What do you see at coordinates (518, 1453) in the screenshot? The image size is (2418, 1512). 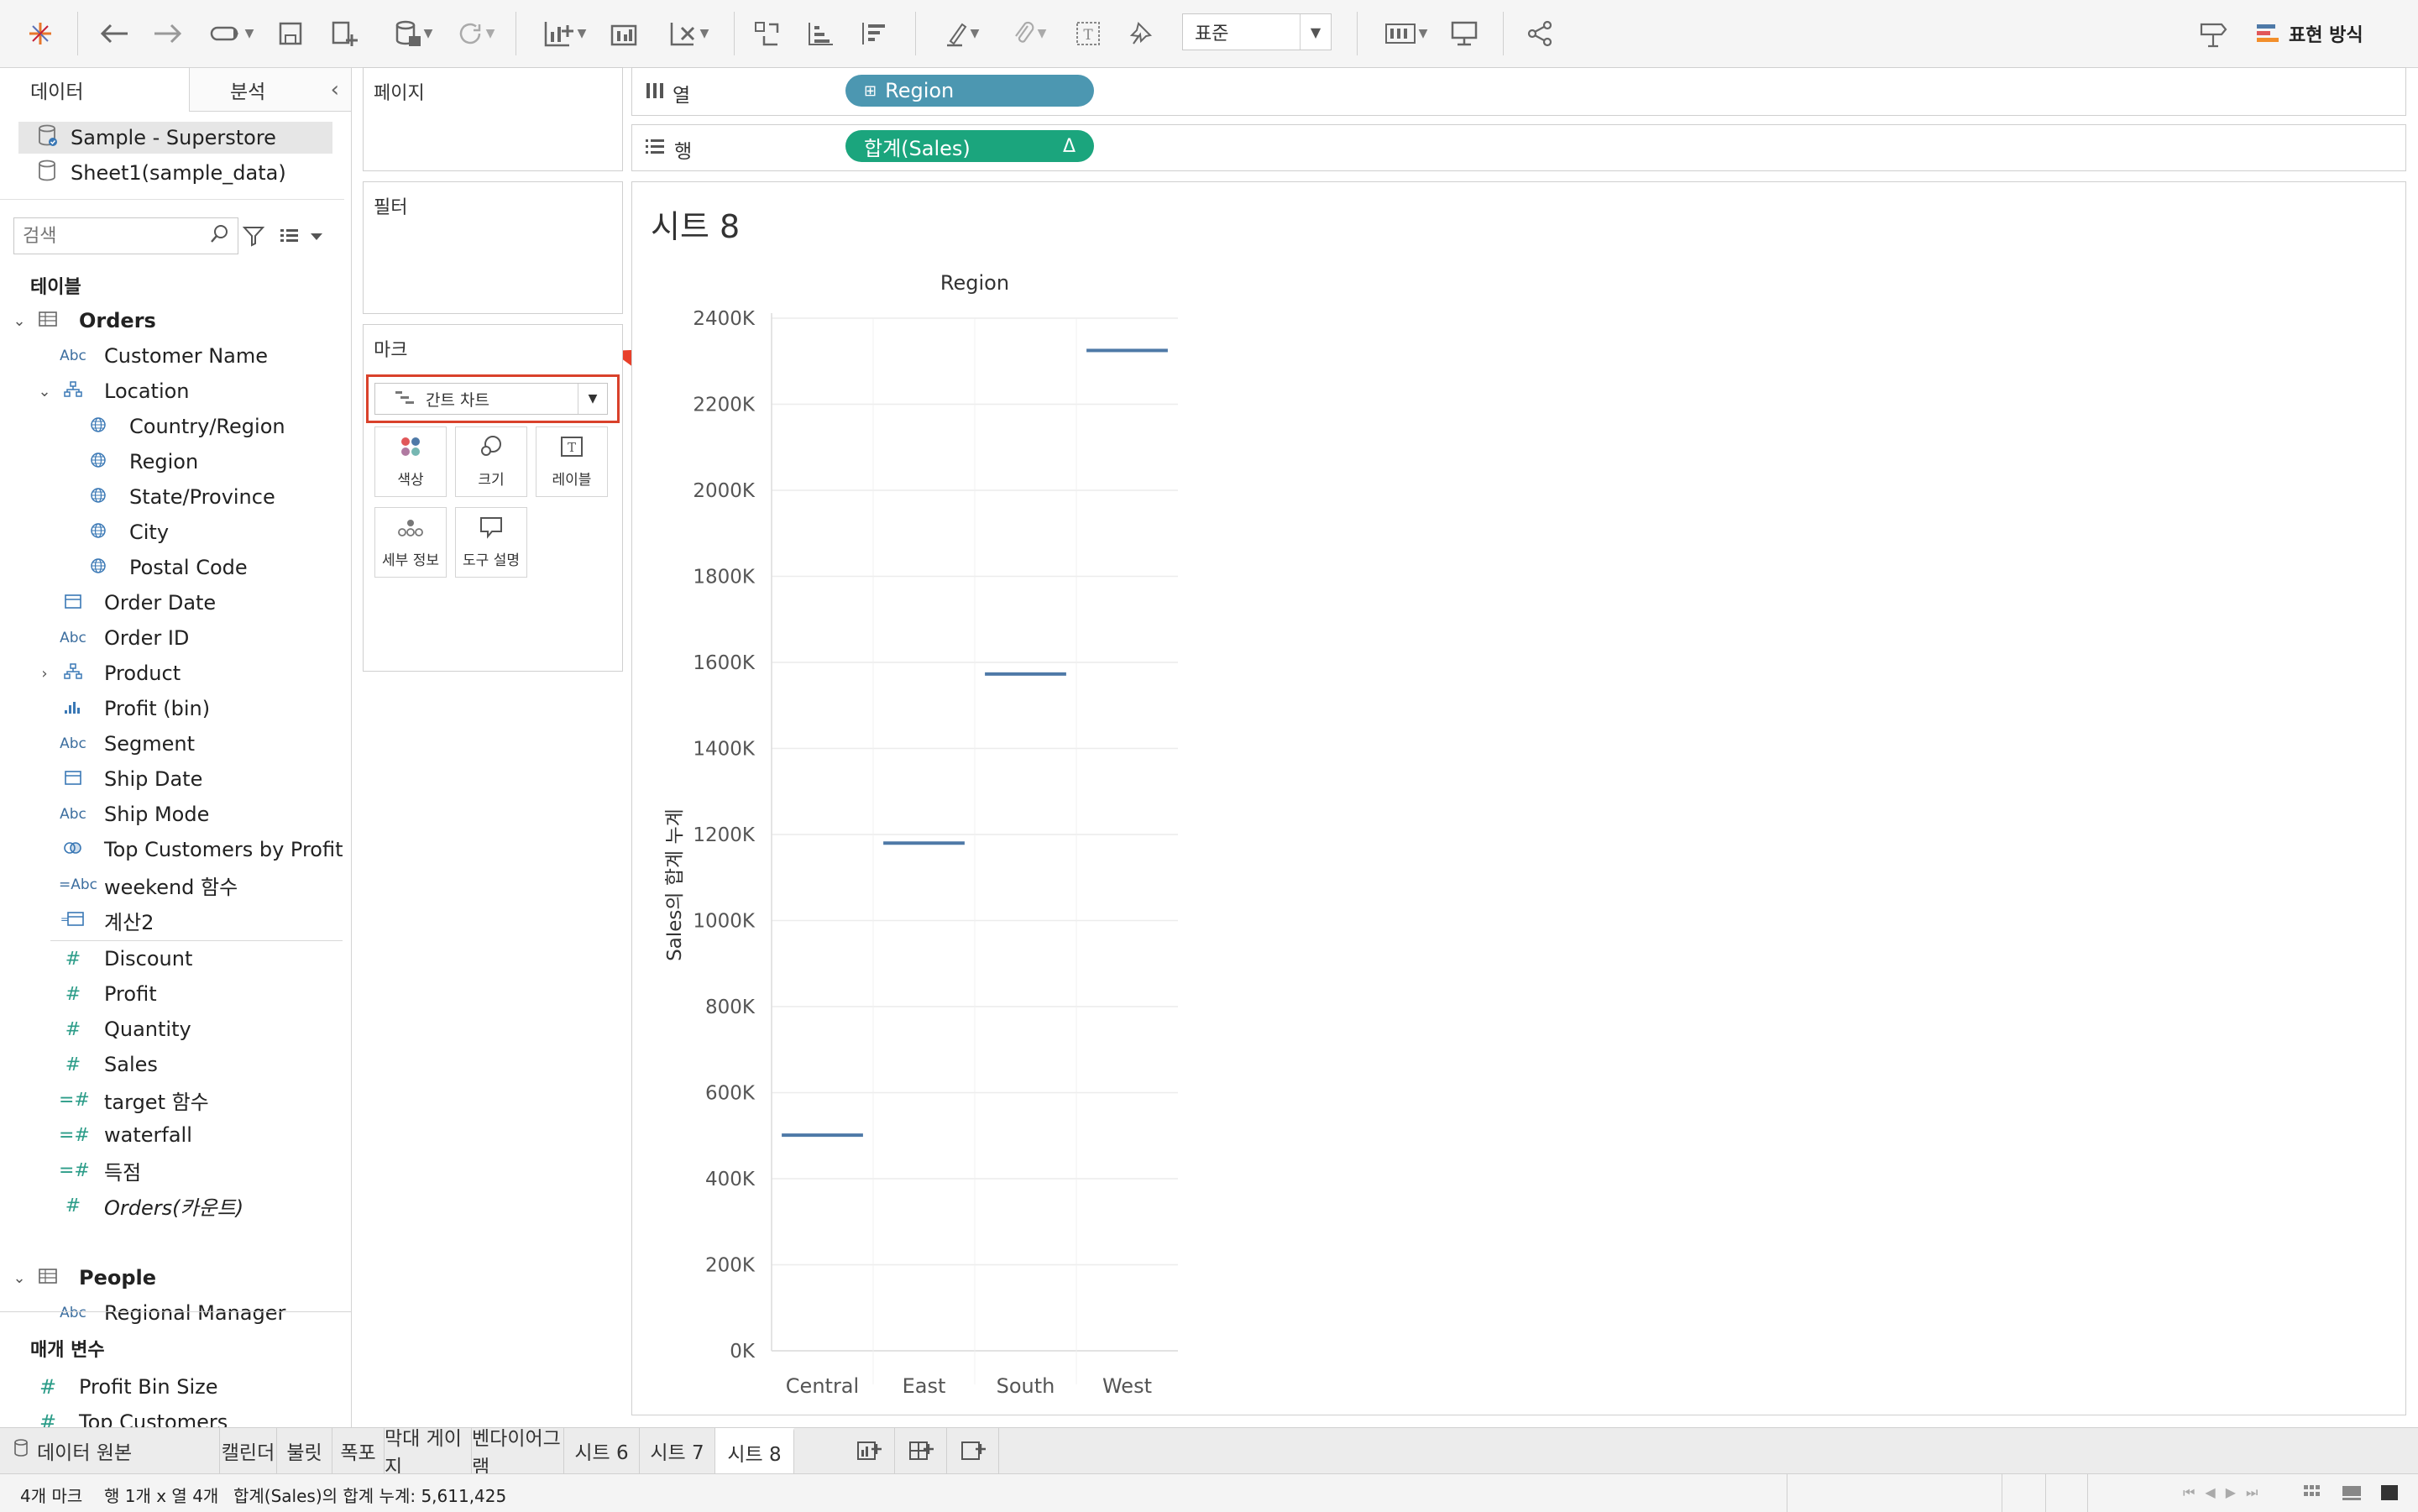 I see `sheet-tab: 벤다이어그램` at bounding box center [518, 1453].